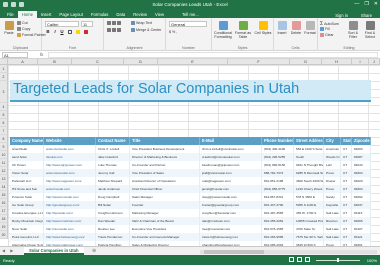  I want to click on table-cell: Director of Marketing & Business, so click(165, 157).